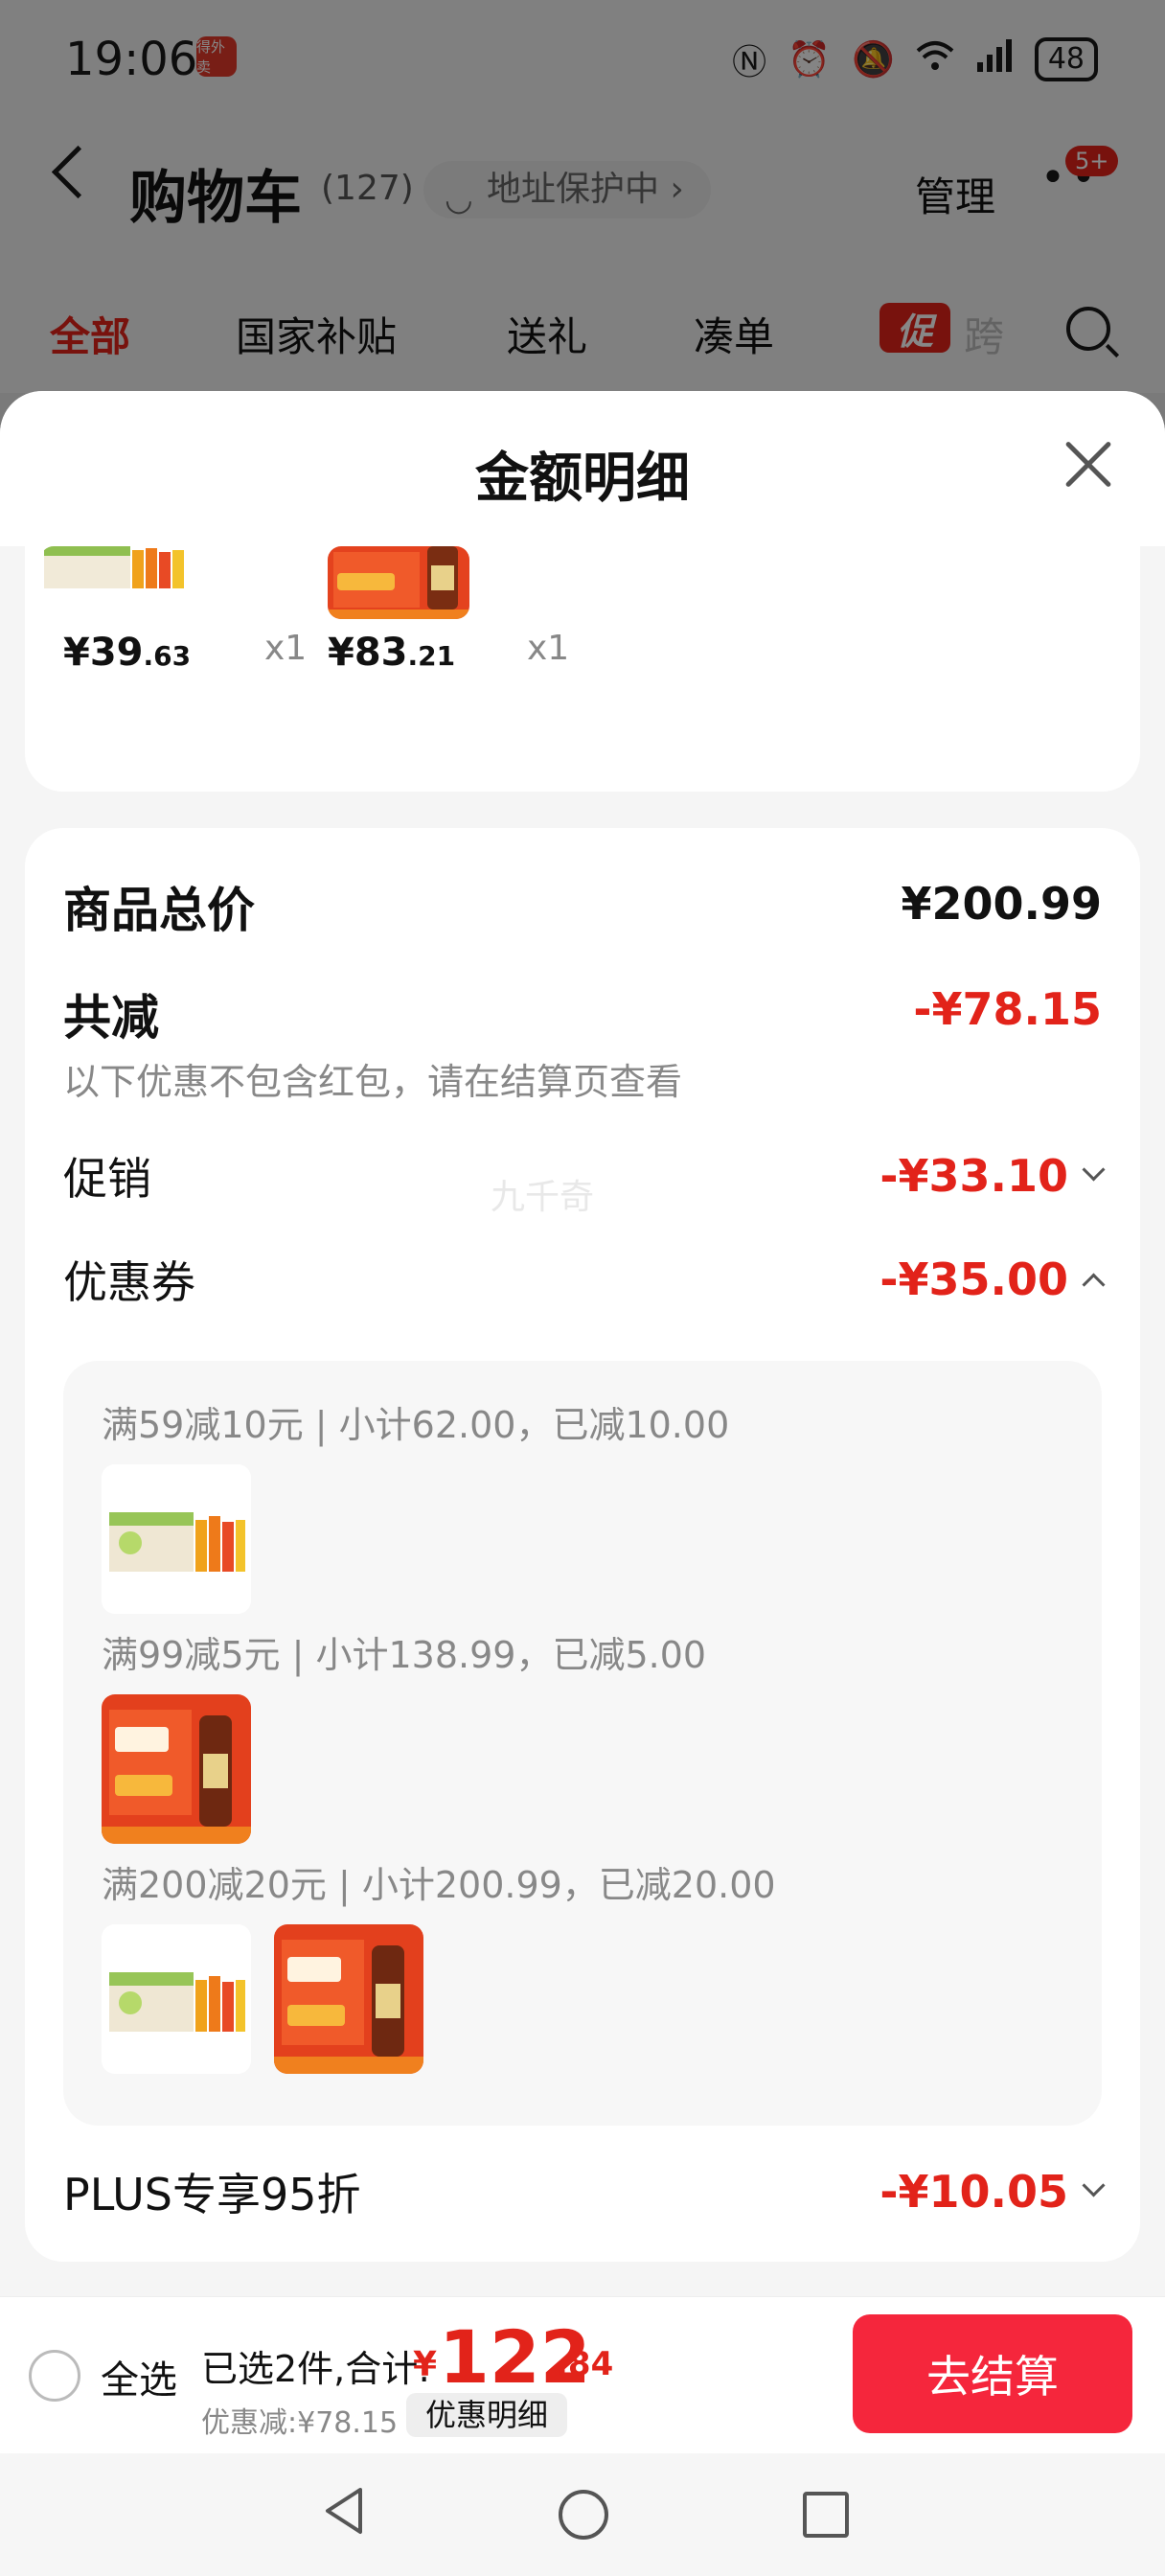 Image resolution: width=1165 pixels, height=2576 pixels. Describe the element at coordinates (129, 1279) in the screenshot. I see `coupon-label: 优惠券` at that location.